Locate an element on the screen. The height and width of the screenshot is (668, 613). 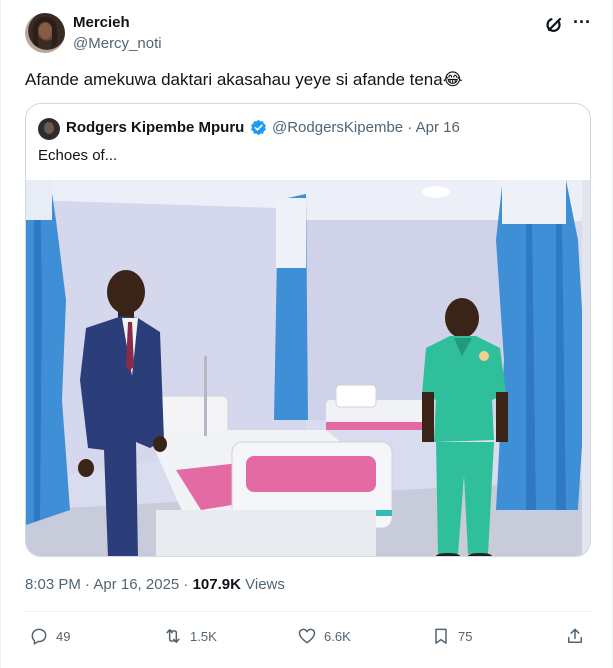
share-button is located at coordinates (578, 636).